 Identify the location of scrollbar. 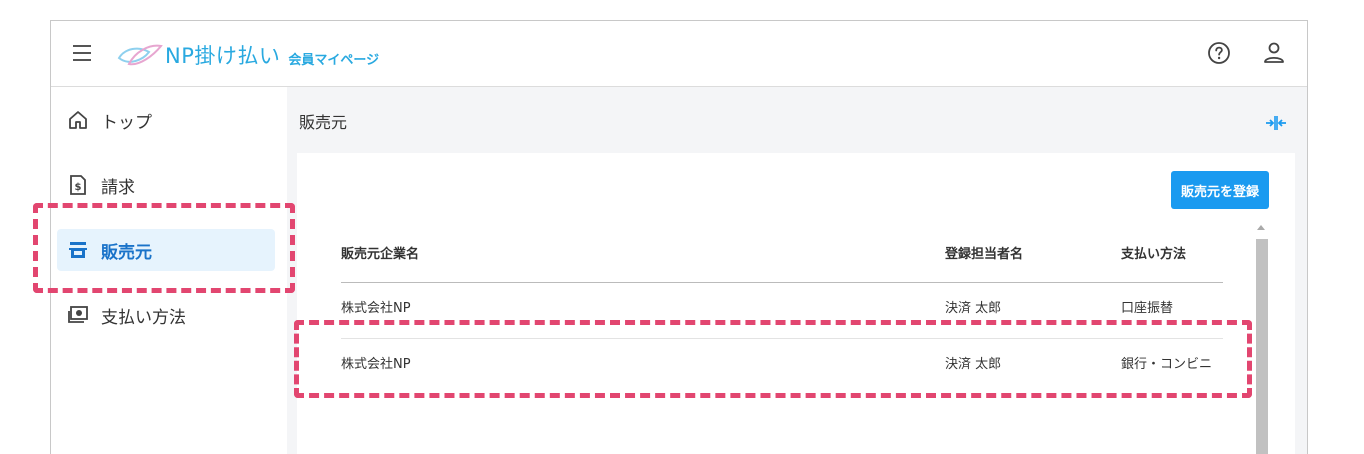
(1261, 336).